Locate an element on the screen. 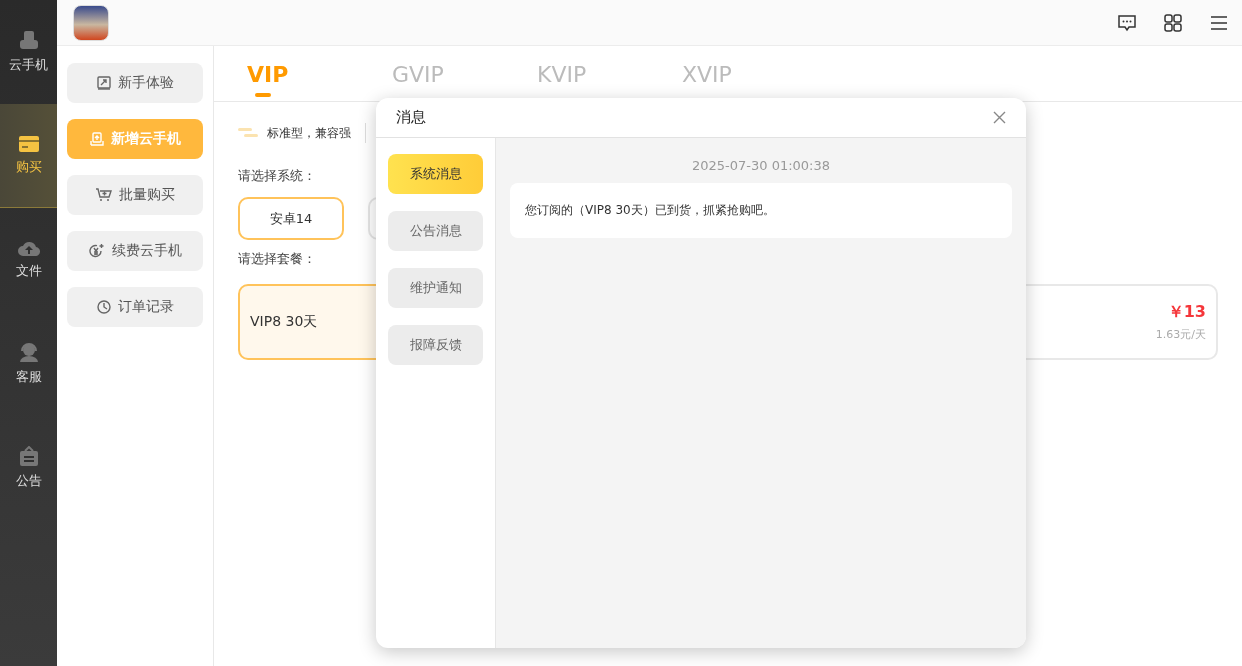 The height and width of the screenshot is (666, 1242). menu-button: 新手体验 is located at coordinates (135, 83).